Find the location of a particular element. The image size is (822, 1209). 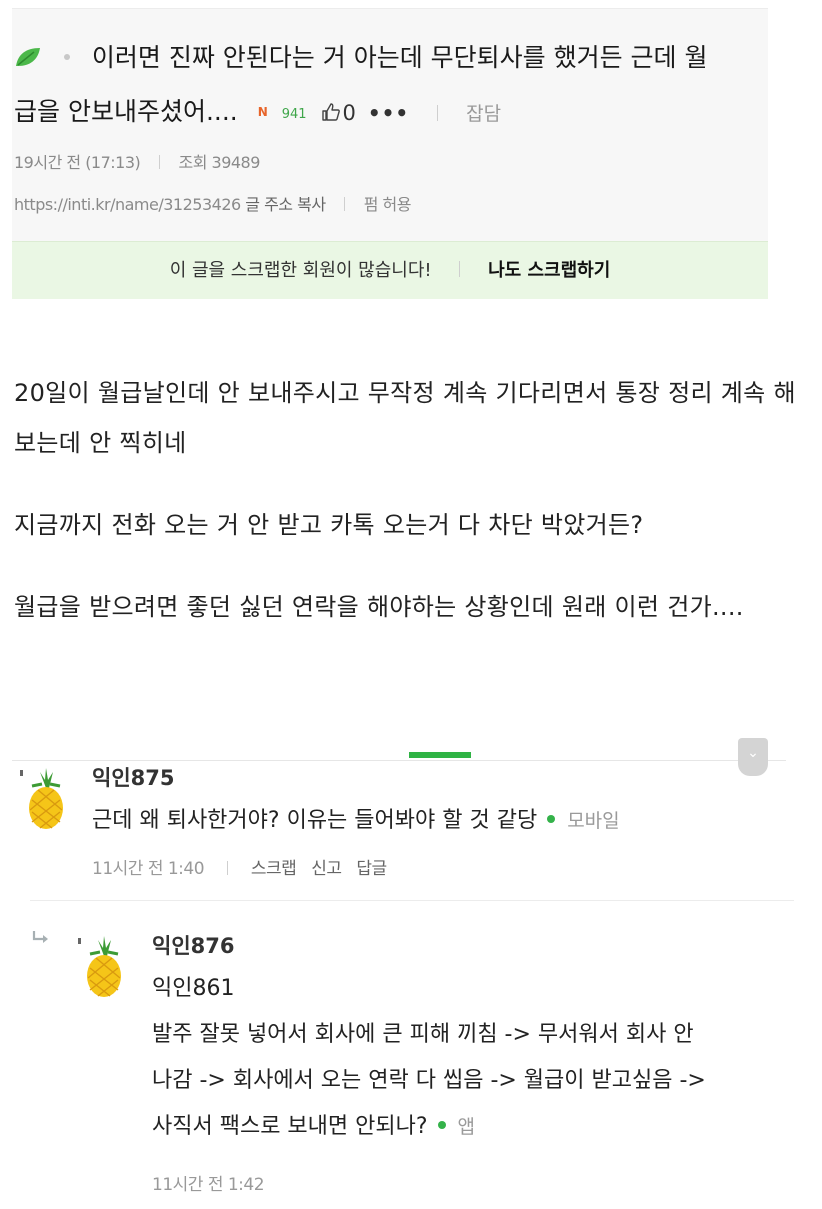

reply-arrow-icon is located at coordinates (40, 937).